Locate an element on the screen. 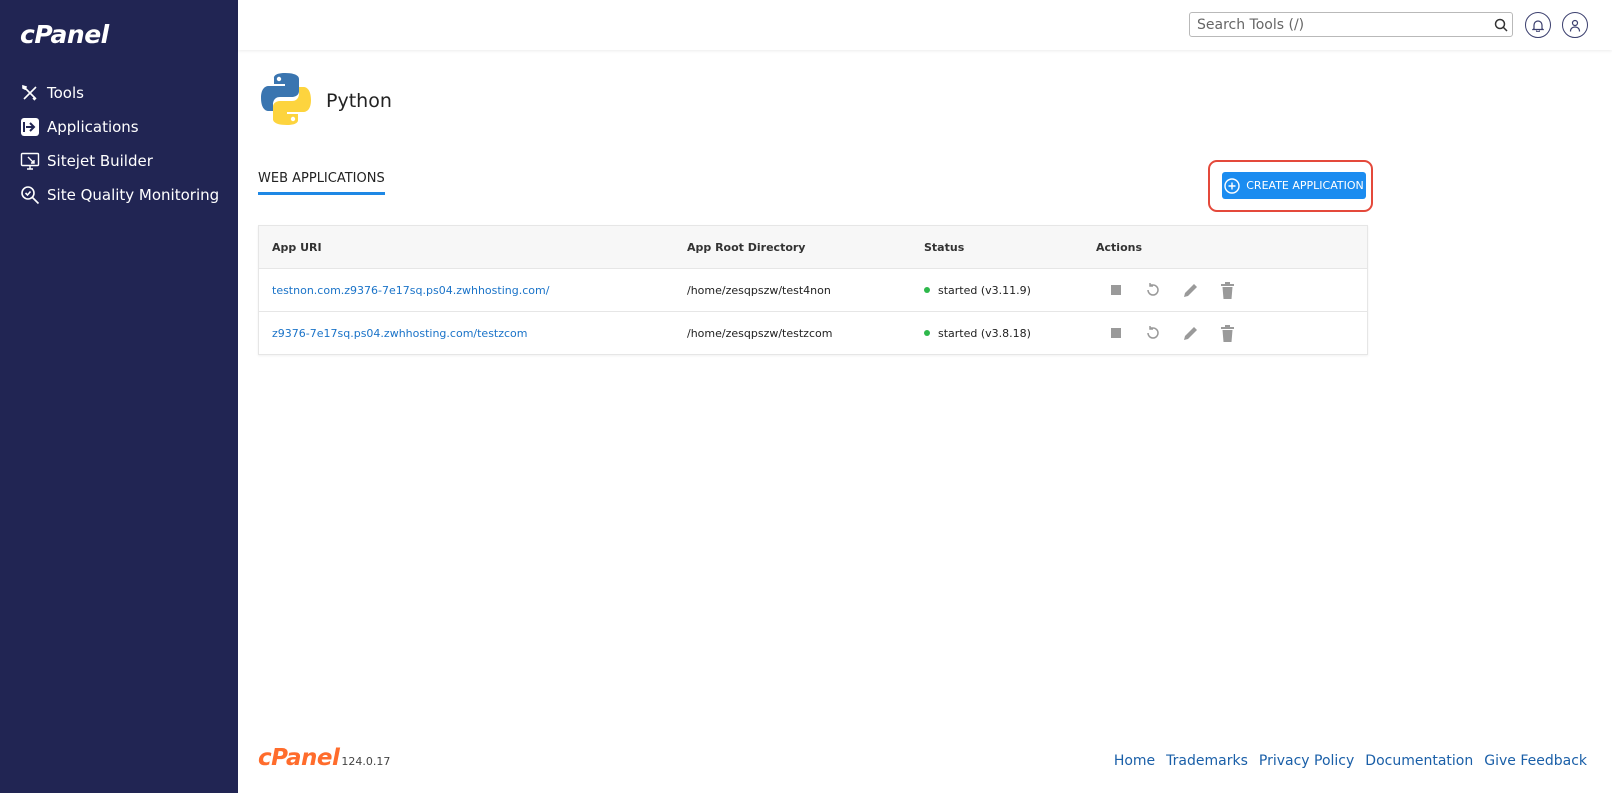 This screenshot has height=793, width=1612. sidebar-item-applications: Applications is located at coordinates (119, 127).